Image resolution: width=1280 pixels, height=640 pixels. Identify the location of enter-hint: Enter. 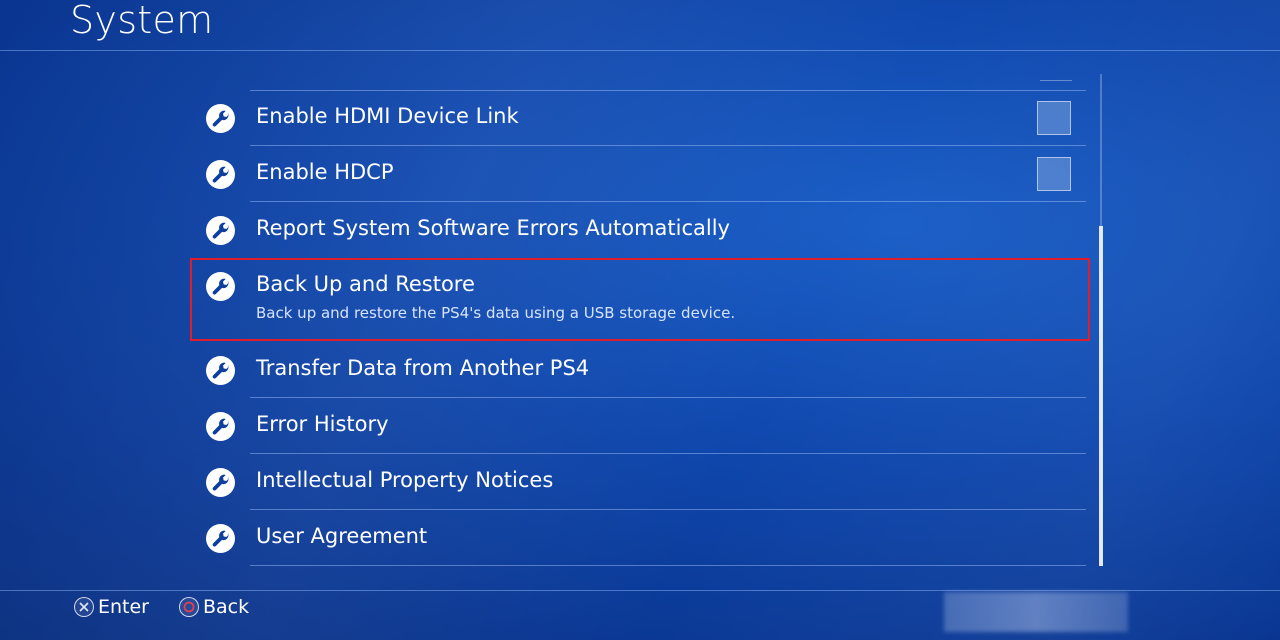
(111, 607).